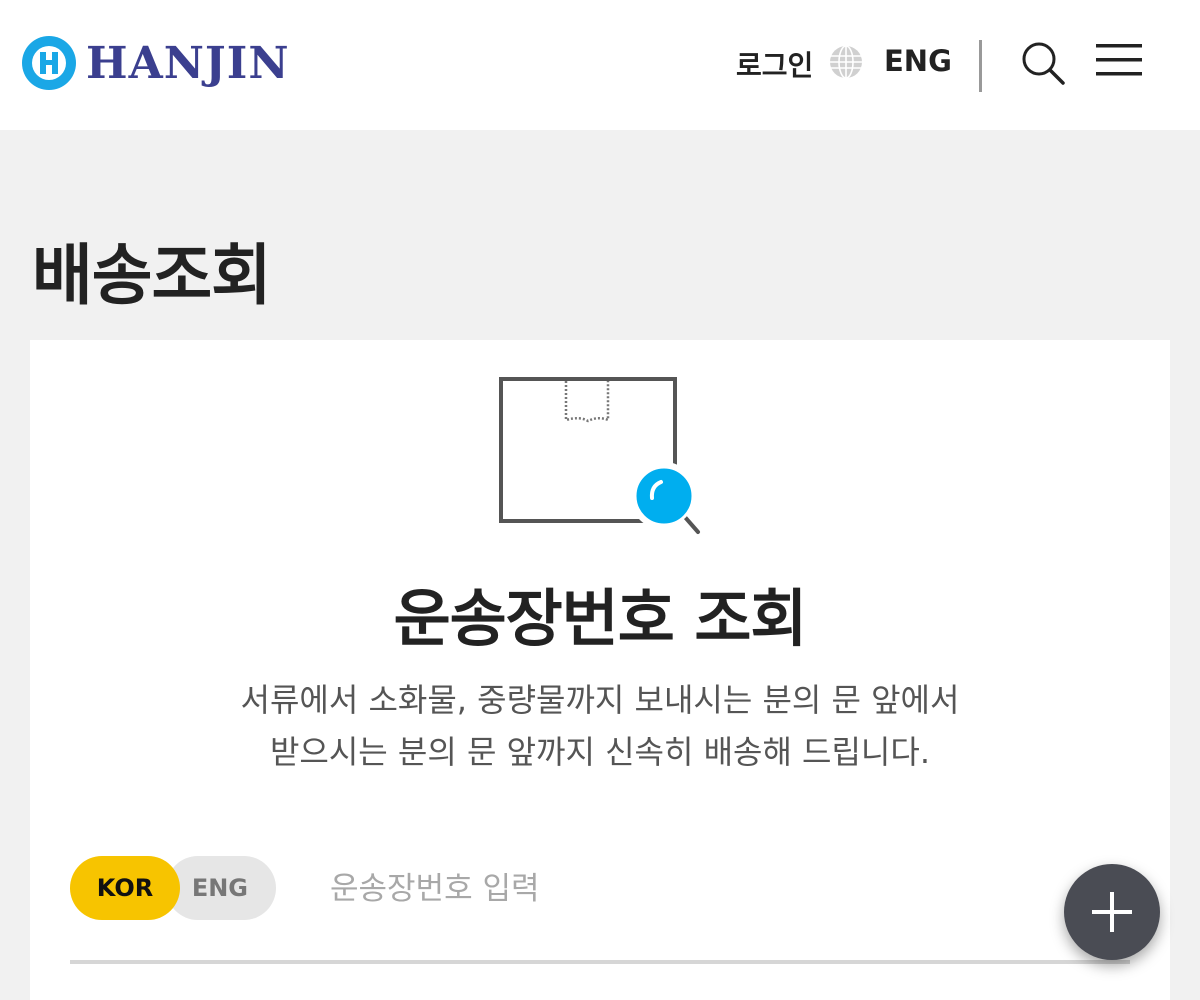 The width and height of the screenshot is (1200, 1000). What do you see at coordinates (599, 455) in the screenshot?
I see `box-search-icon` at bounding box center [599, 455].